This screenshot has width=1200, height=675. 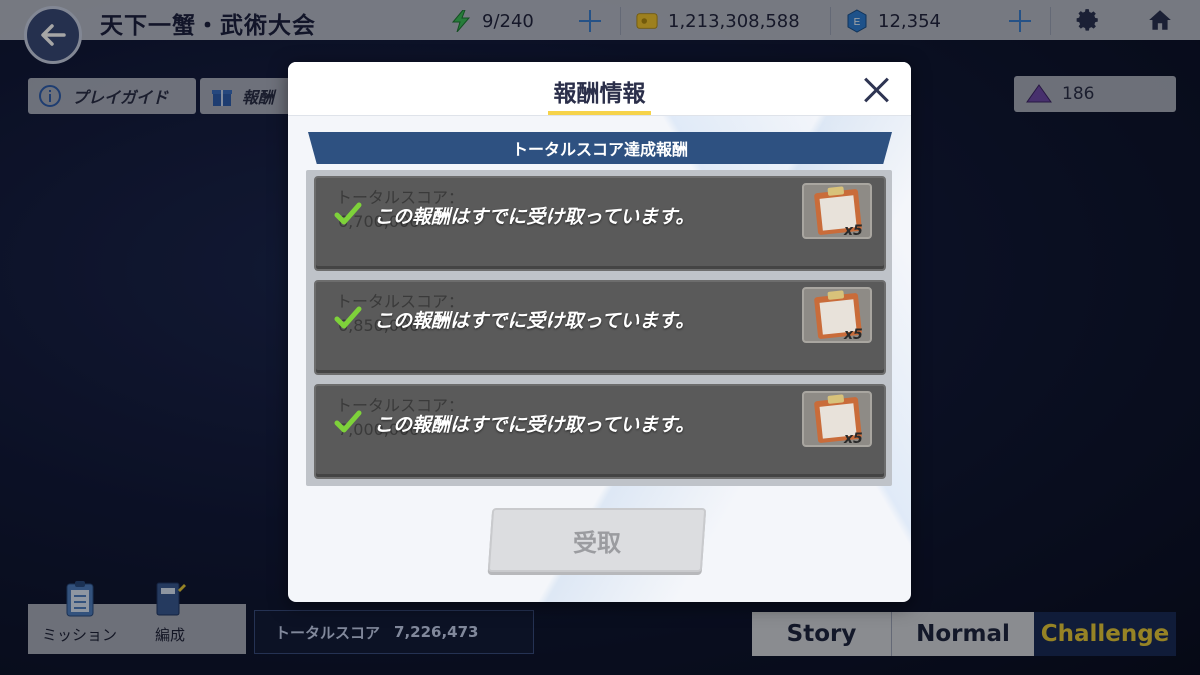 What do you see at coordinates (599, 94) in the screenshot?
I see `modal-title: 報酬情報` at bounding box center [599, 94].